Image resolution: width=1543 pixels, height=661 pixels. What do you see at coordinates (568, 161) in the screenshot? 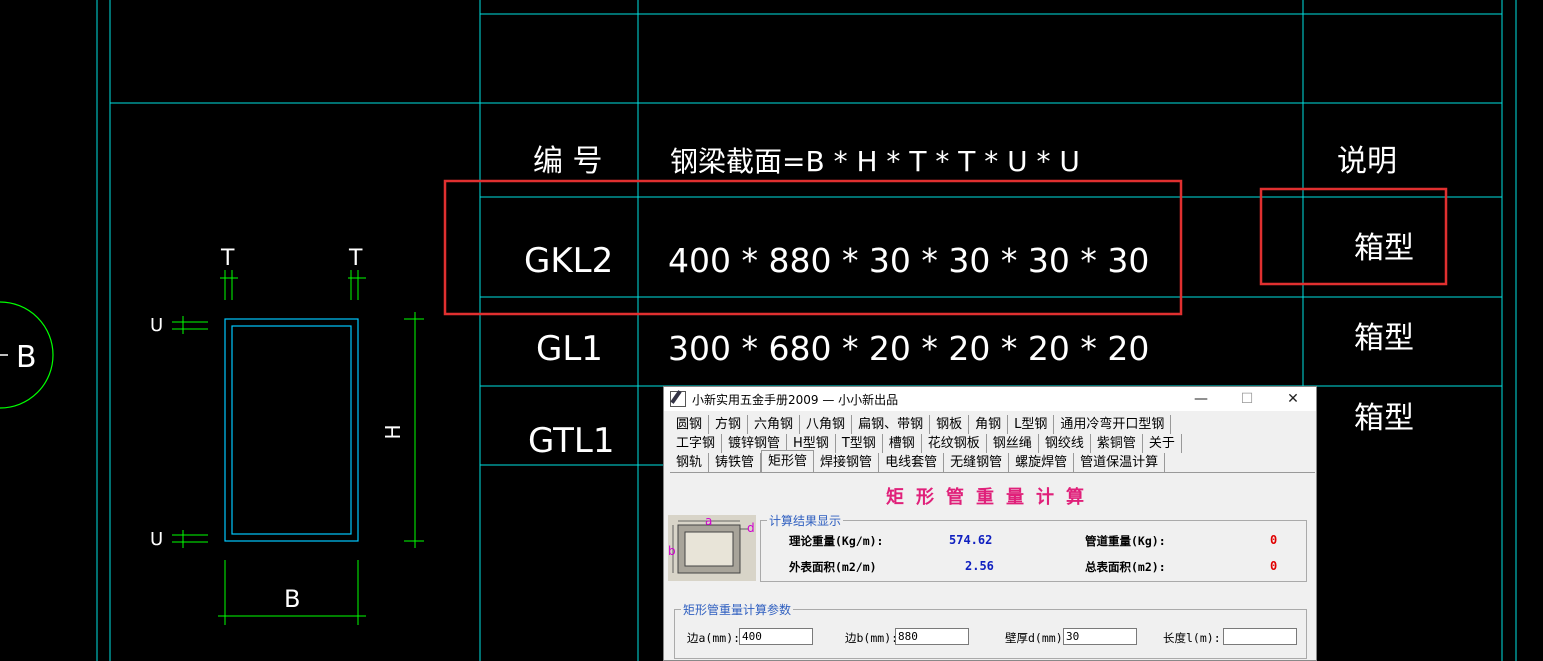
I see `header-id: 编 号` at bounding box center [568, 161].